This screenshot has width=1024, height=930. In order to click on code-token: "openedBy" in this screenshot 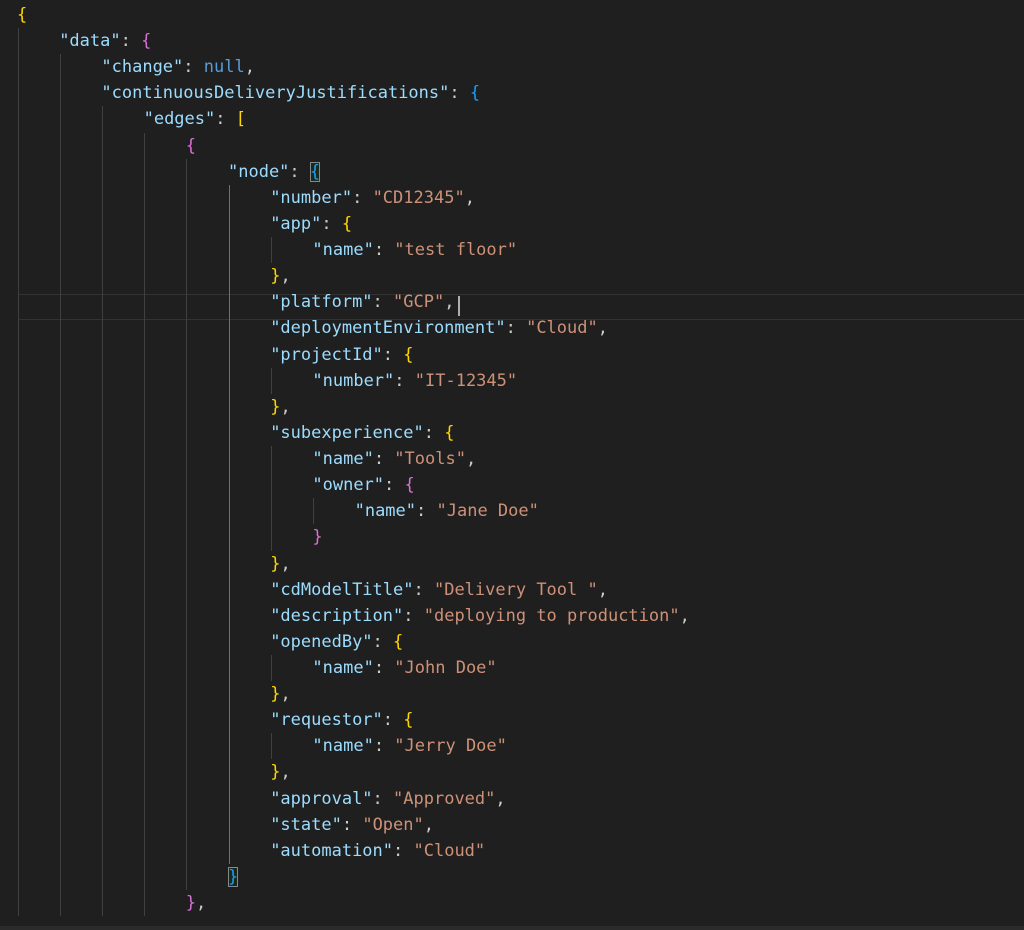, I will do `click(321, 641)`.